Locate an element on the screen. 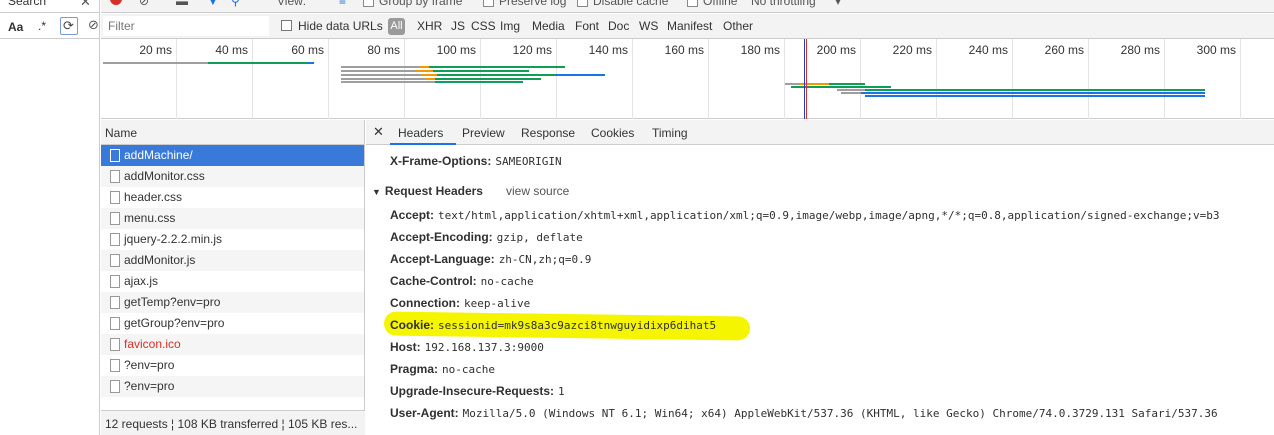 The image size is (1274, 435). section-title: Request Headers is located at coordinates (433, 191).